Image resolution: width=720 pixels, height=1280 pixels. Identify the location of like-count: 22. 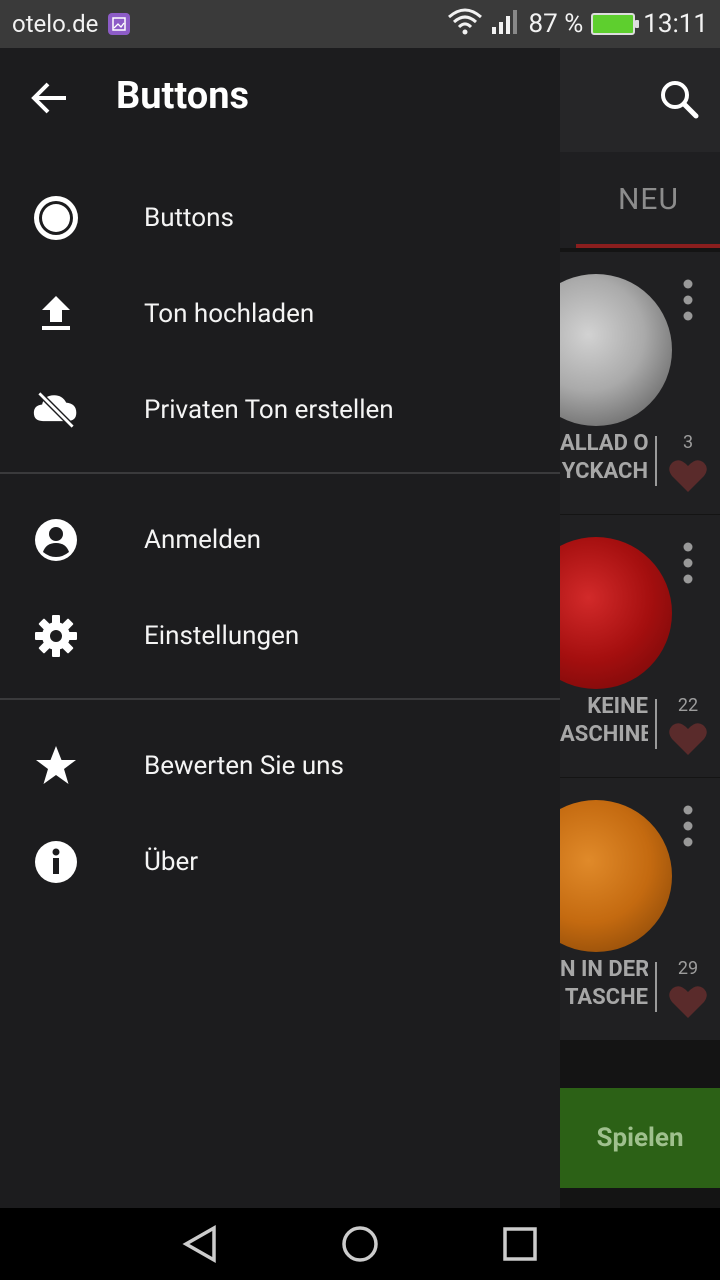
(688, 705).